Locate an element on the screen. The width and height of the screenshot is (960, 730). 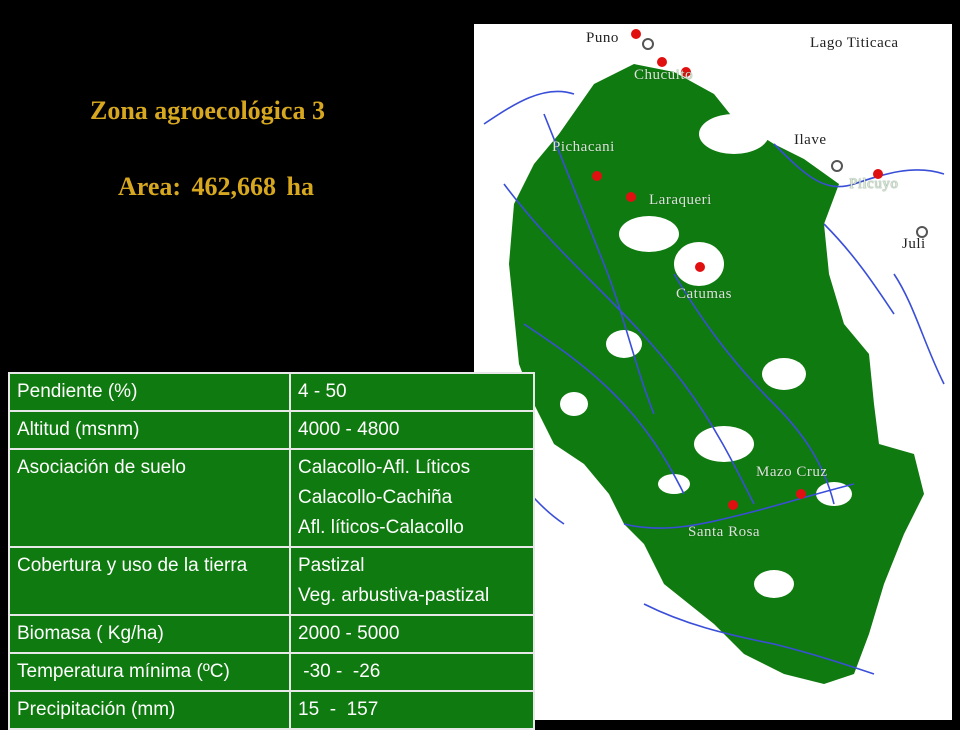
zone-title: Zona agroecológica 3 is located at coordinates (207, 110).